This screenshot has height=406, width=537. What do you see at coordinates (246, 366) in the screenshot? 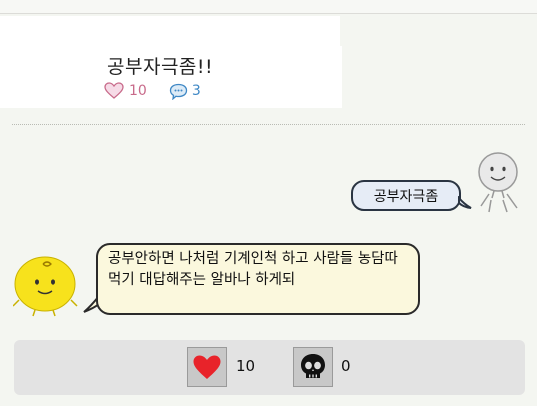
I see `like-button-count: 10` at bounding box center [246, 366].